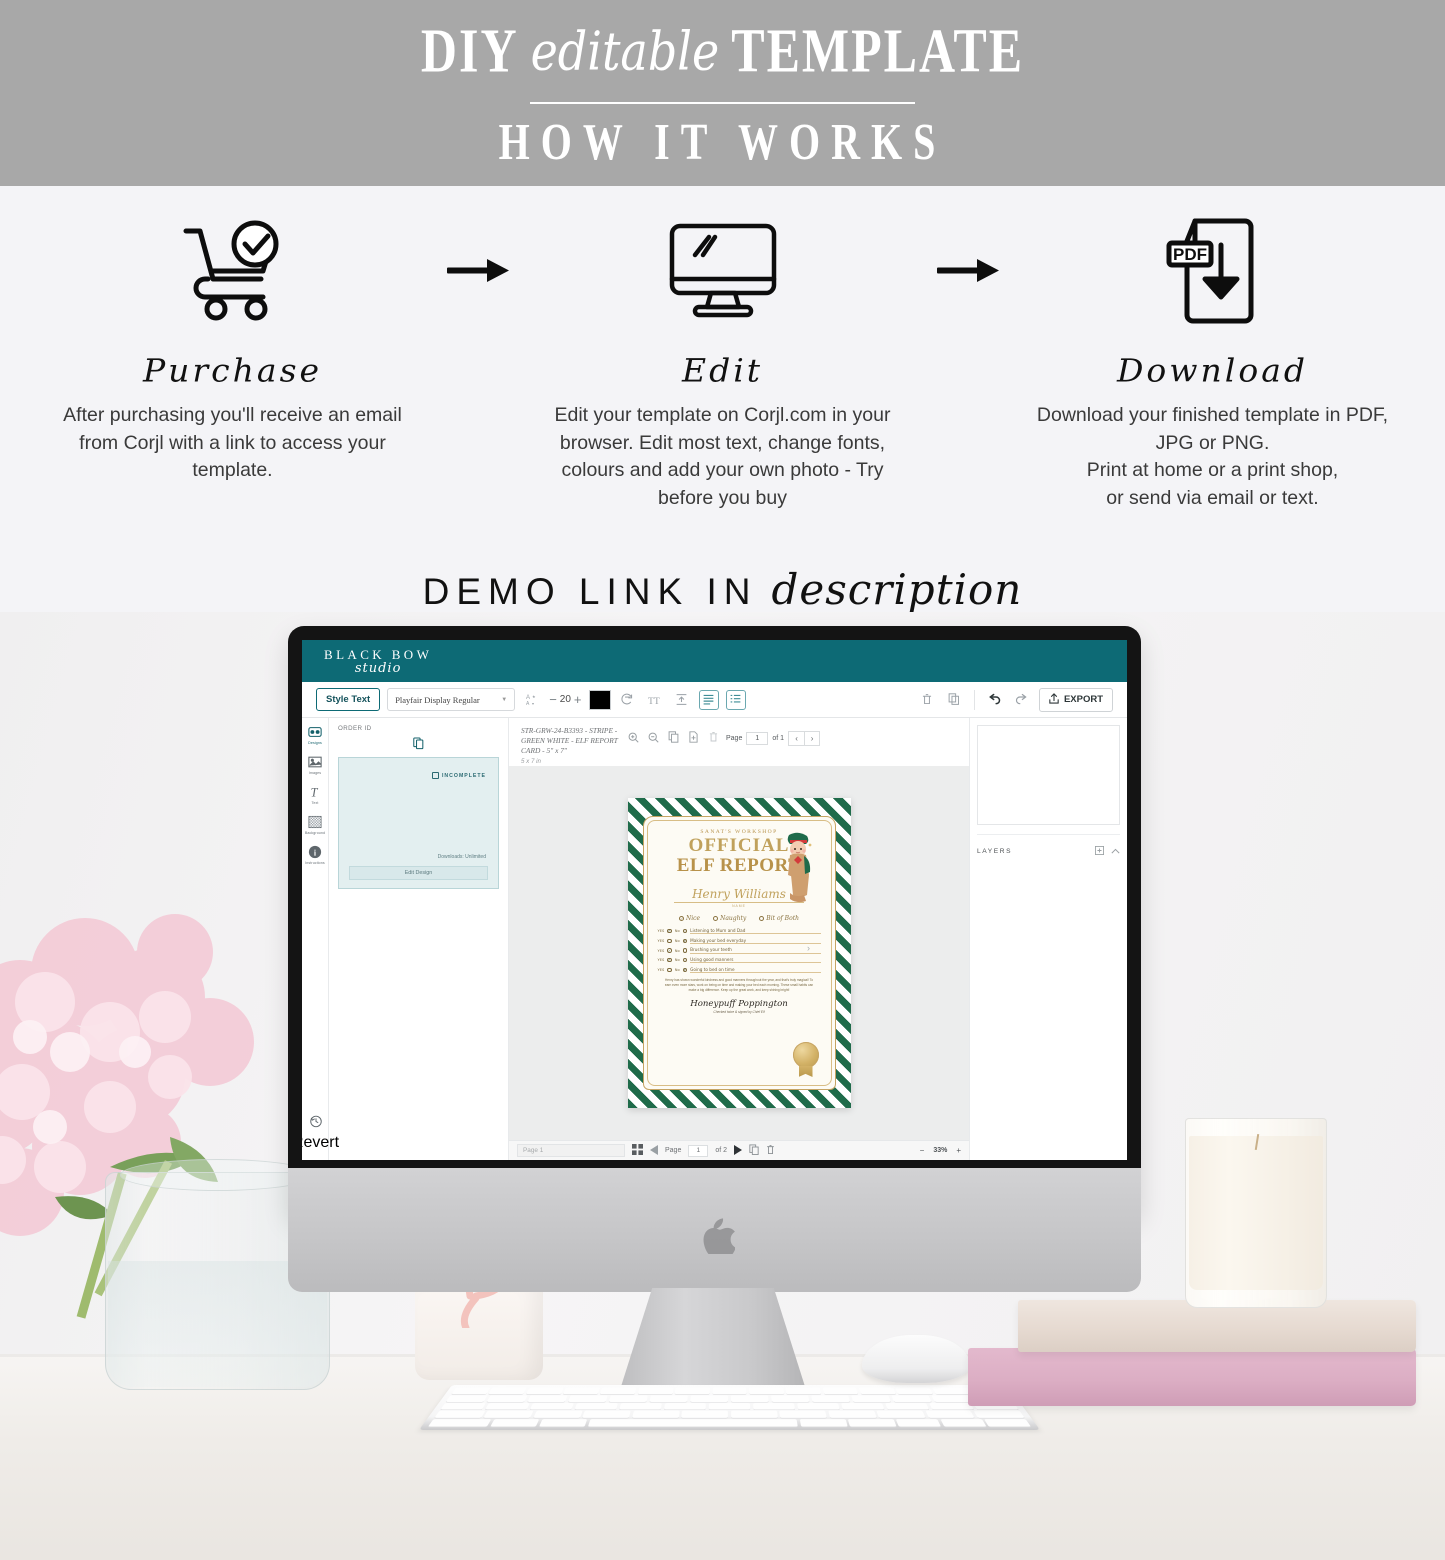 The image size is (1445, 1560). Describe the element at coordinates (714, 661) in the screenshot. I see `editor-brand-bar: BLACK BOW studio` at that location.